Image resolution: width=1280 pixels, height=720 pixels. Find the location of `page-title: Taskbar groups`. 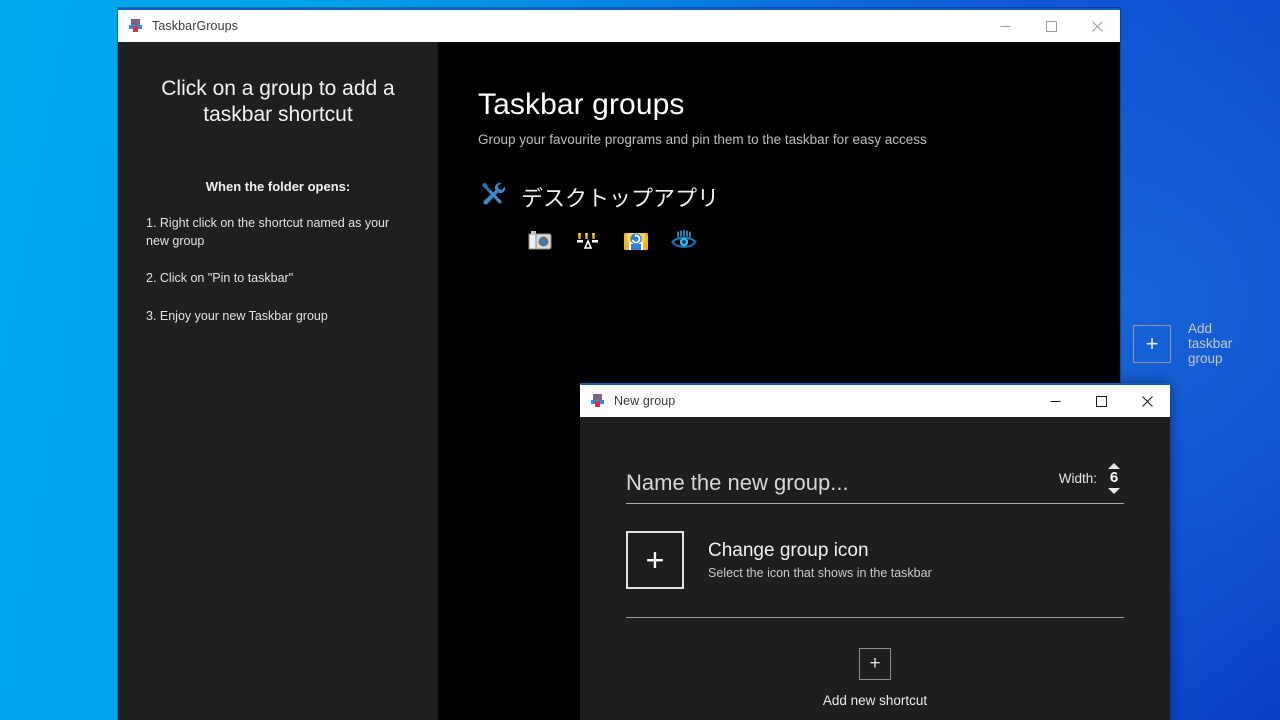

page-title: Taskbar groups is located at coordinates (581, 104).